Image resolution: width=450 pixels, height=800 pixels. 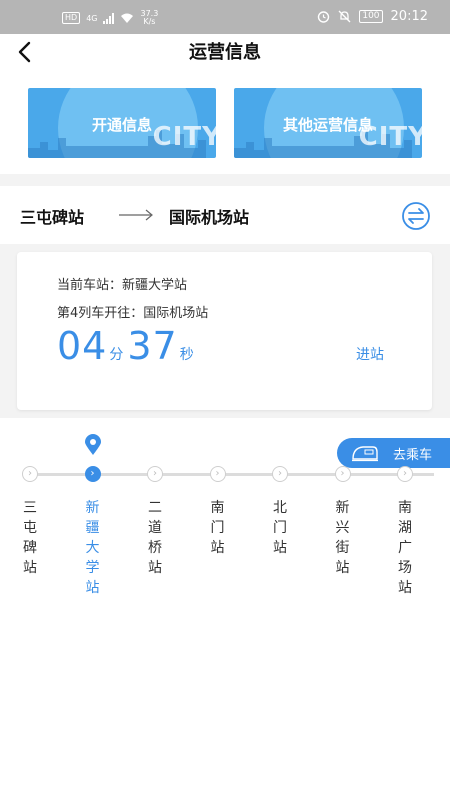 I want to click on train-heading-text: 第4列车开往：国际机场站, so click(x=133, y=313).